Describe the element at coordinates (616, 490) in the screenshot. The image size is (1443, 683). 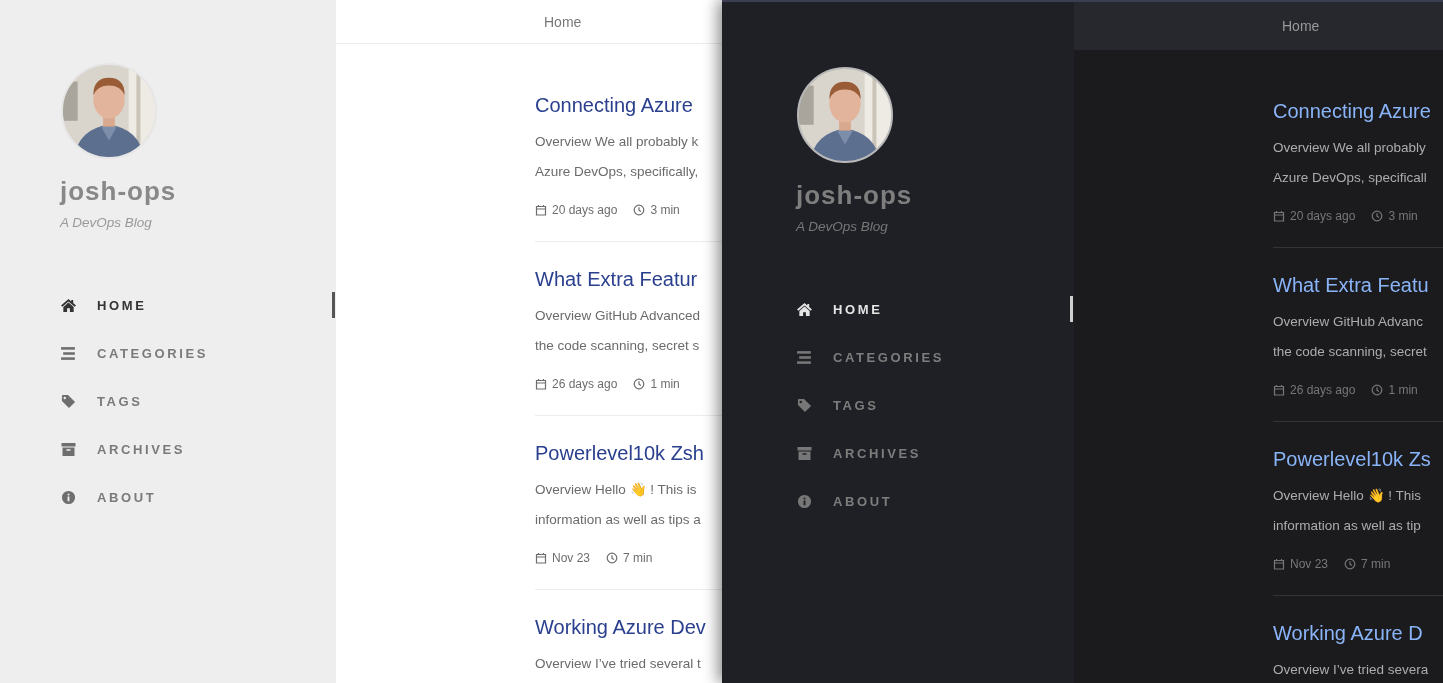
I see `post-excerpt: Overview Hello 👋 ! This is` at that location.